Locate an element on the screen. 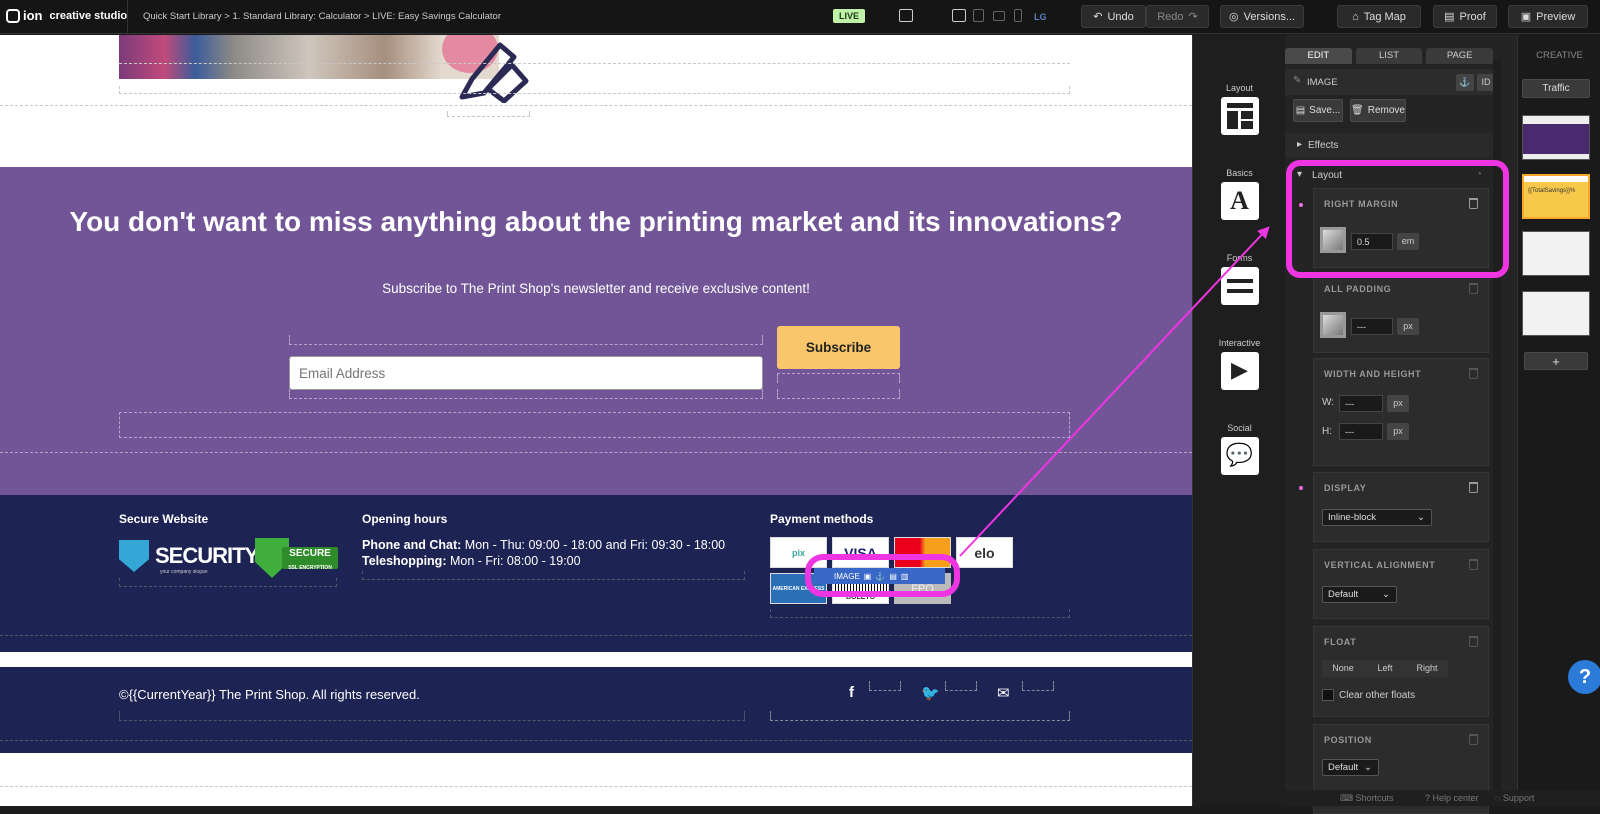  display-section: DISPLAY Inline-block ⌄ is located at coordinates (1401, 507).